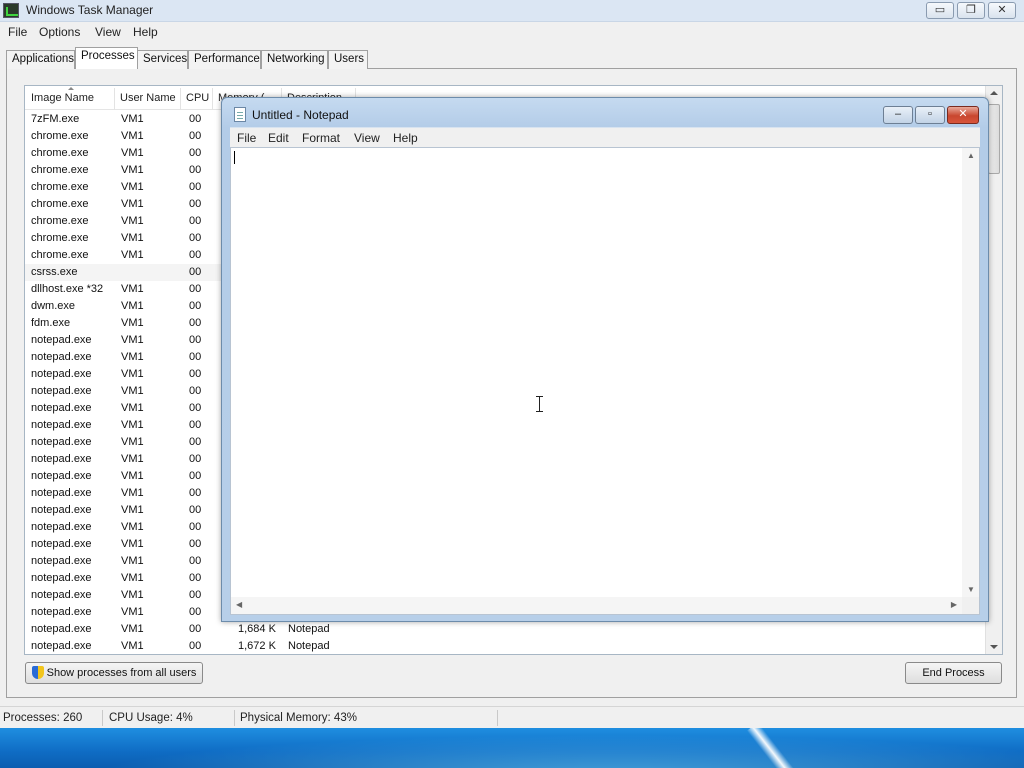 This screenshot has height=768, width=1024. What do you see at coordinates (59, 32) in the screenshot?
I see `menu-options: Options` at bounding box center [59, 32].